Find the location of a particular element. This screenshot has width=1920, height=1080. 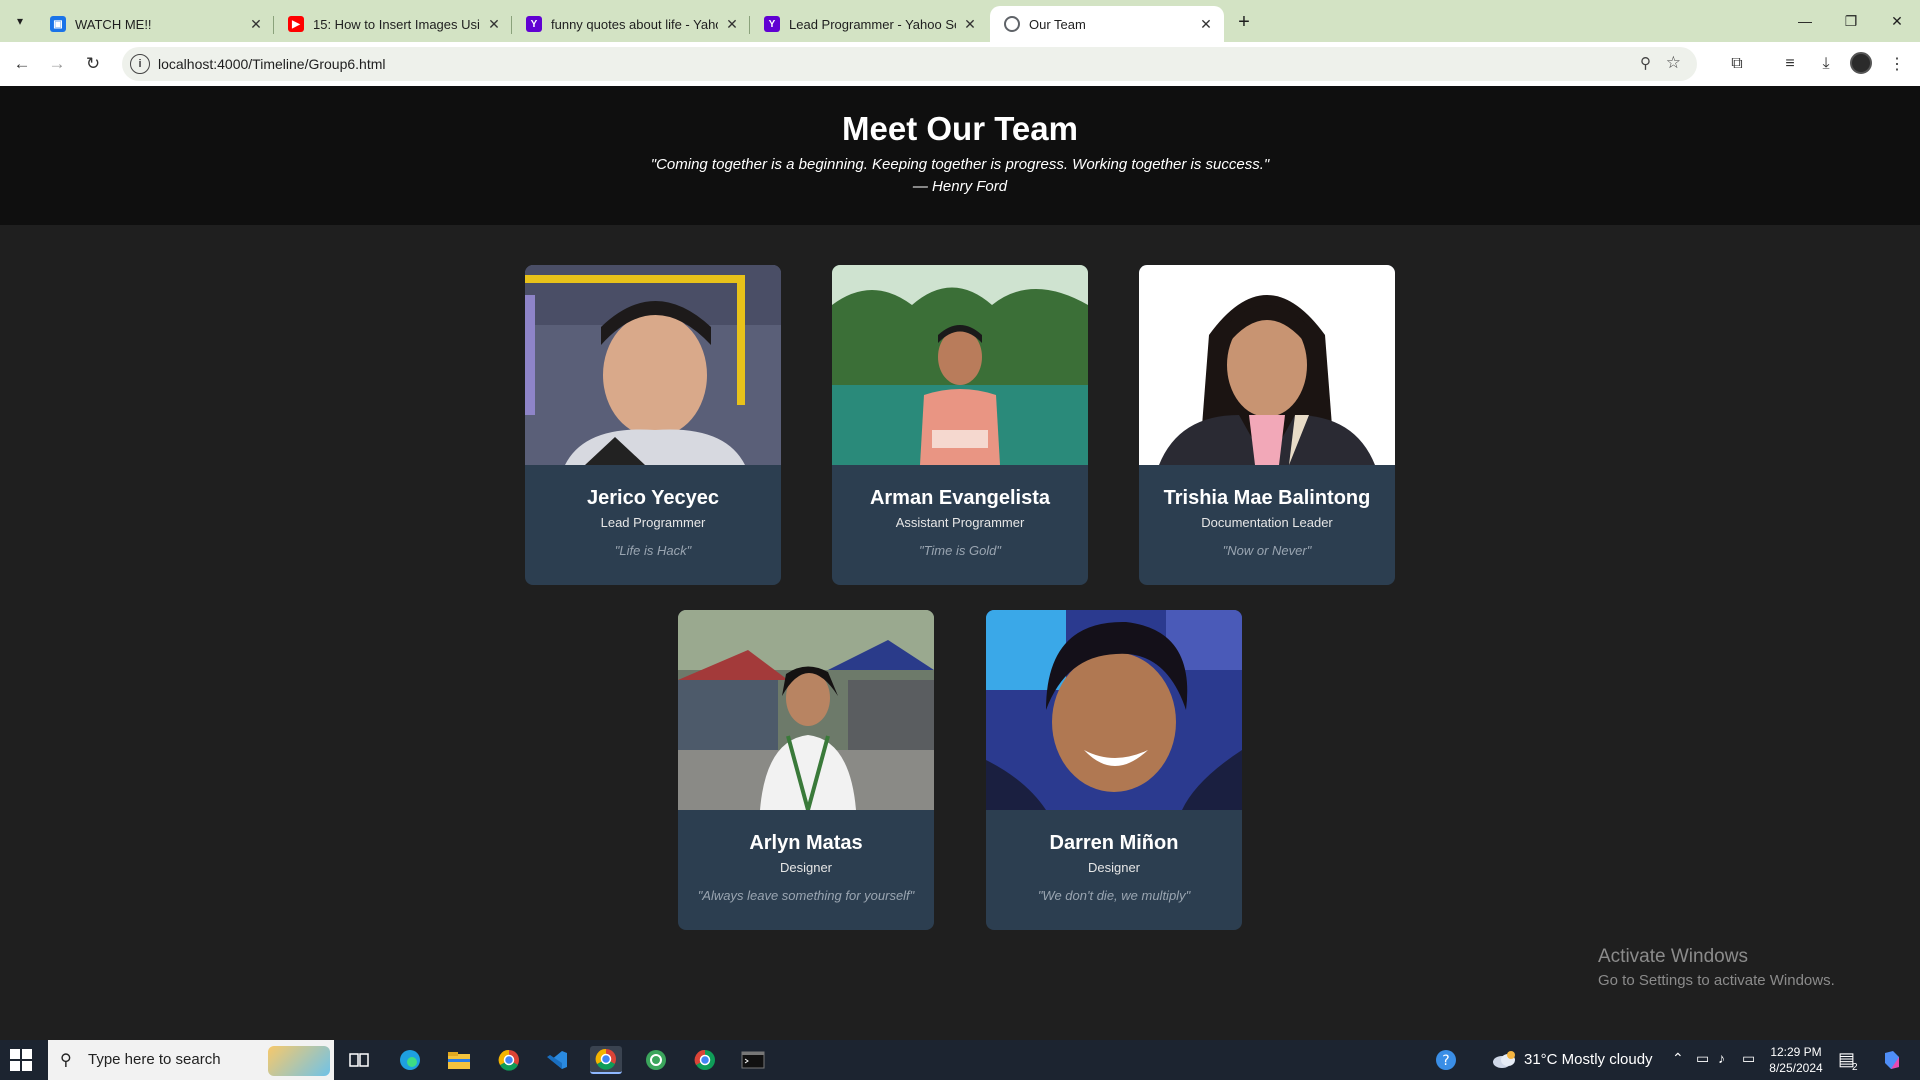

bookmark-star-icon: ☆ is located at coordinates (1673, 63).